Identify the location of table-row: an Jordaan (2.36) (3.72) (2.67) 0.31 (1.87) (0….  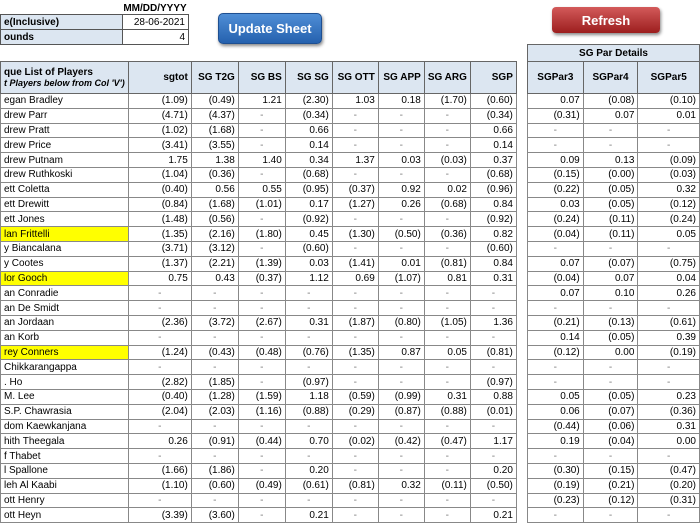
(258, 322).